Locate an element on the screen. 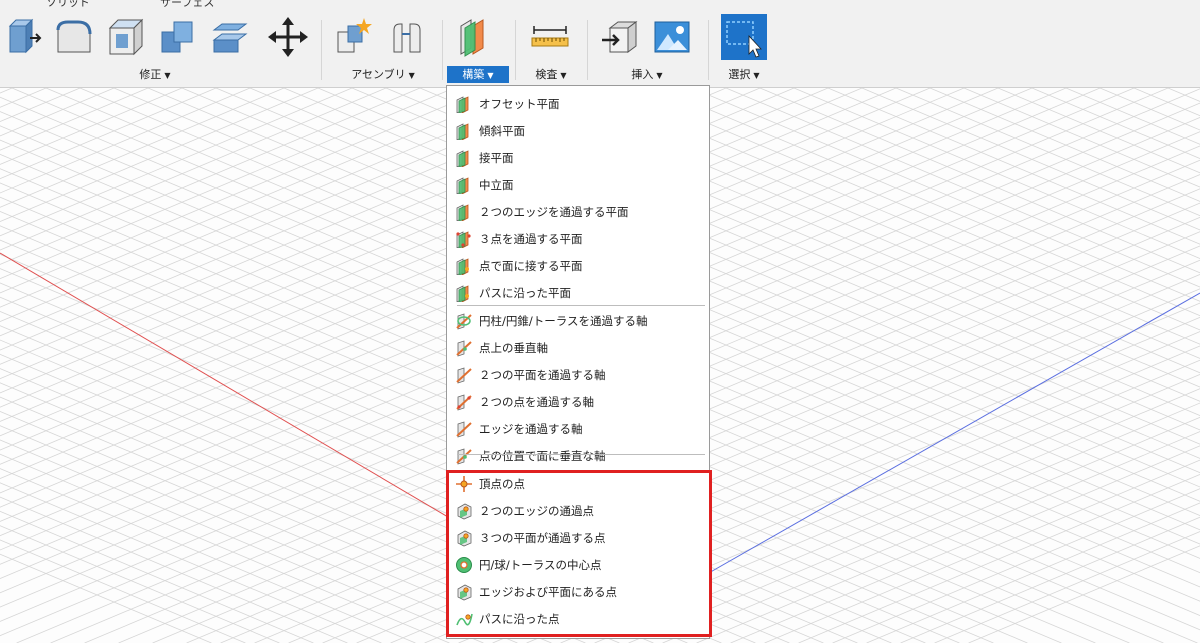 This screenshot has height=643, width=1200. tab-surface: サーフェス is located at coordinates (187, 5).